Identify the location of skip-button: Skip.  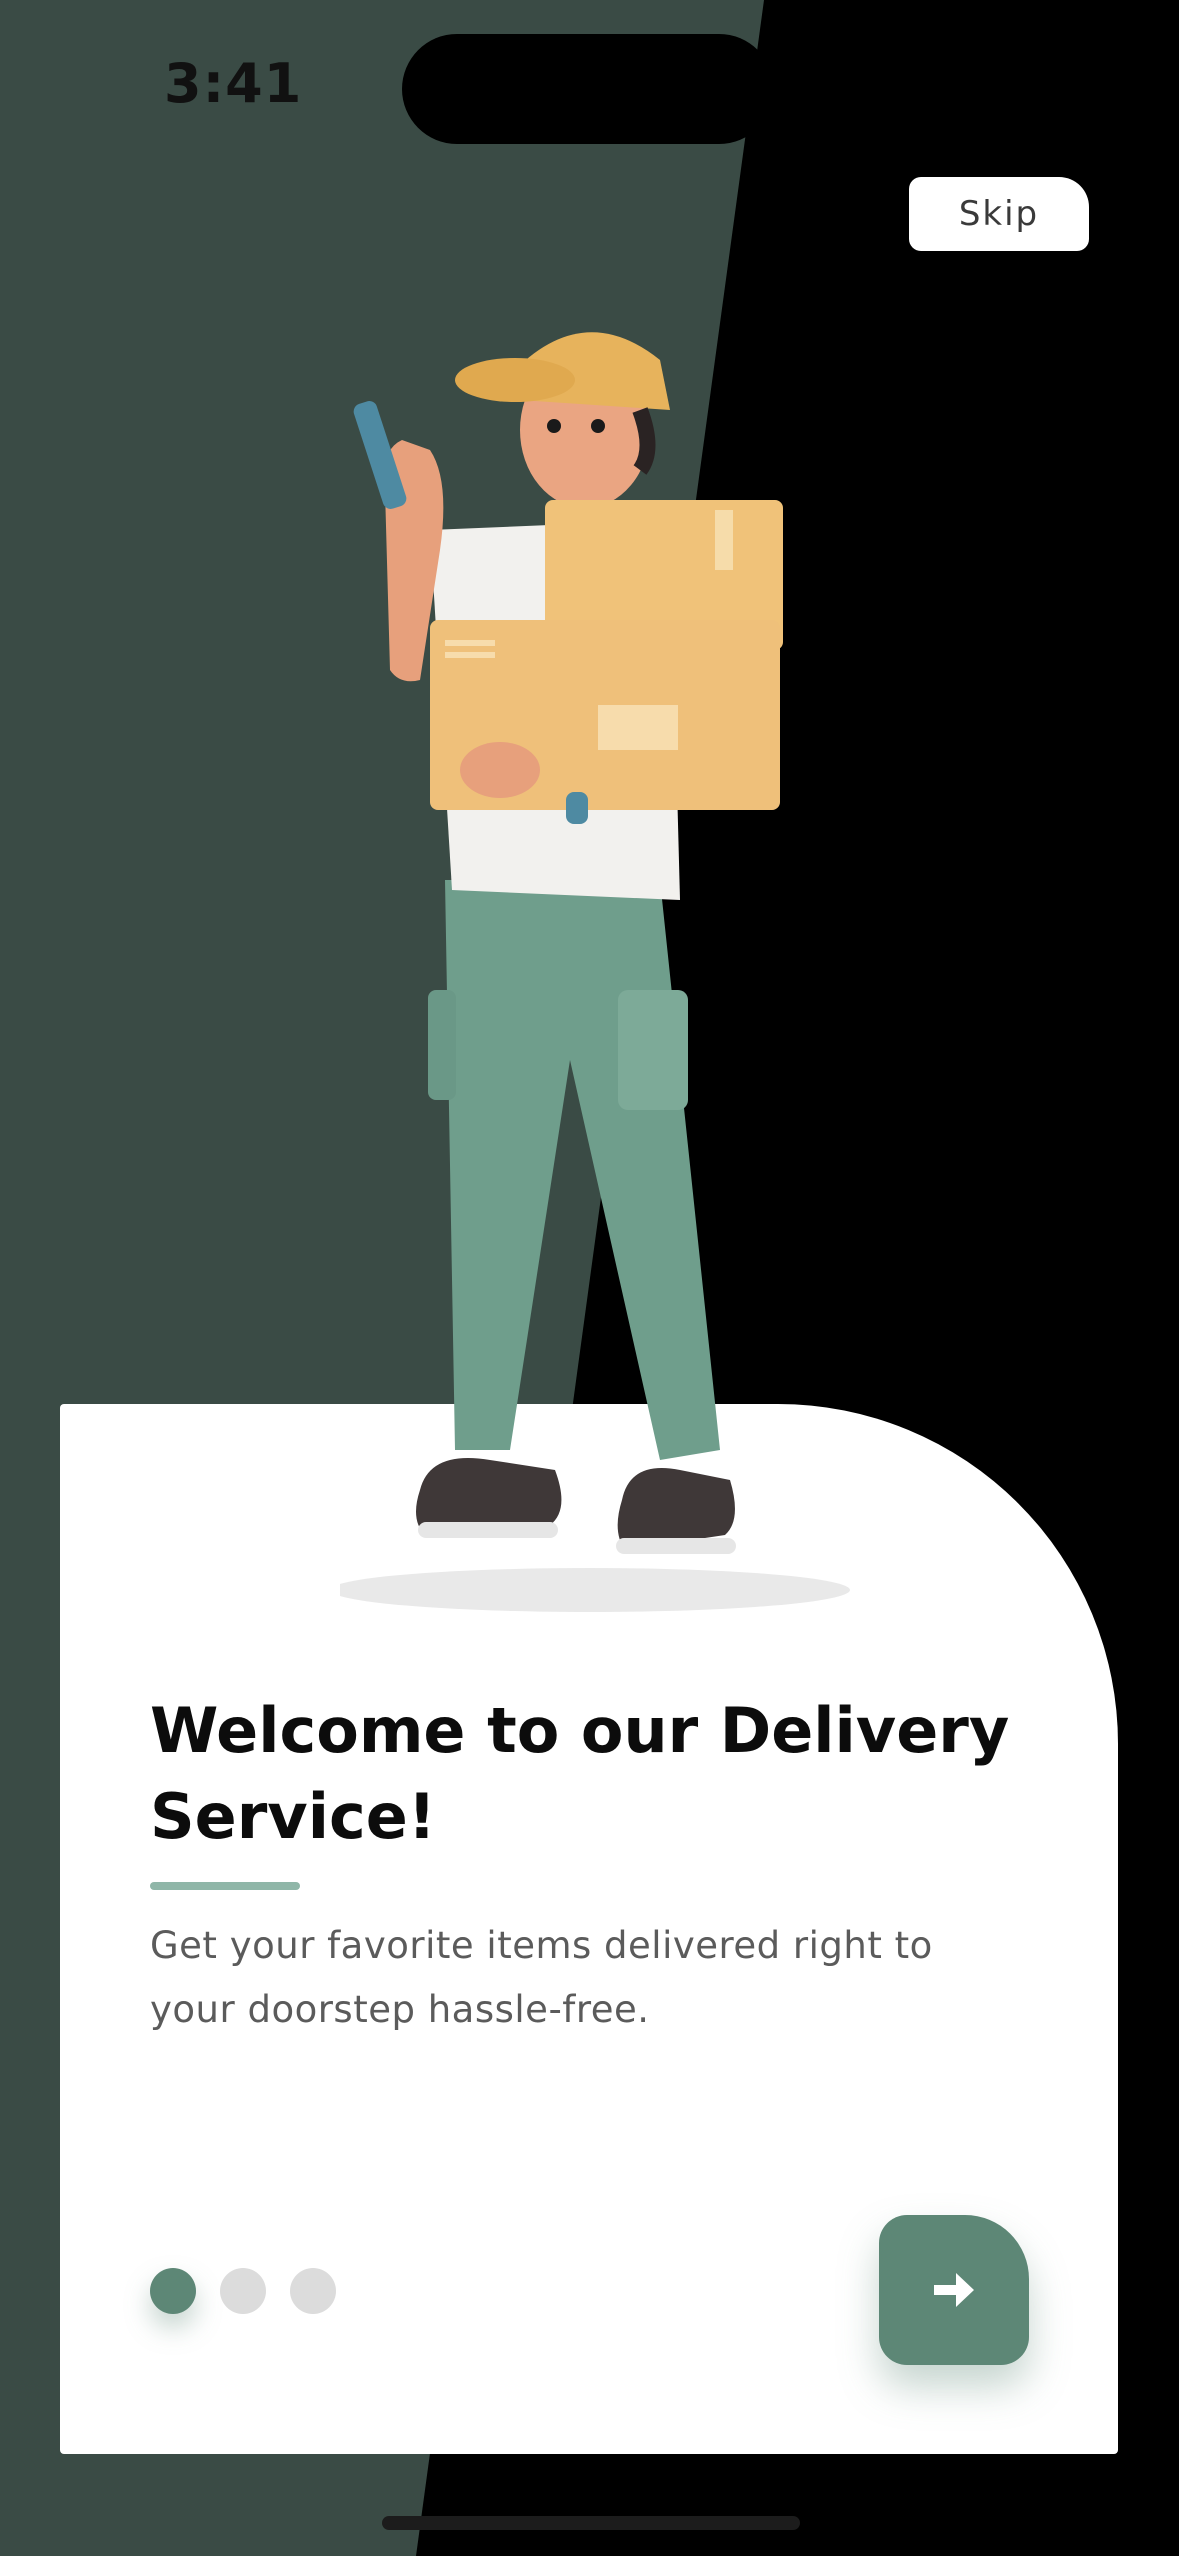
(999, 214).